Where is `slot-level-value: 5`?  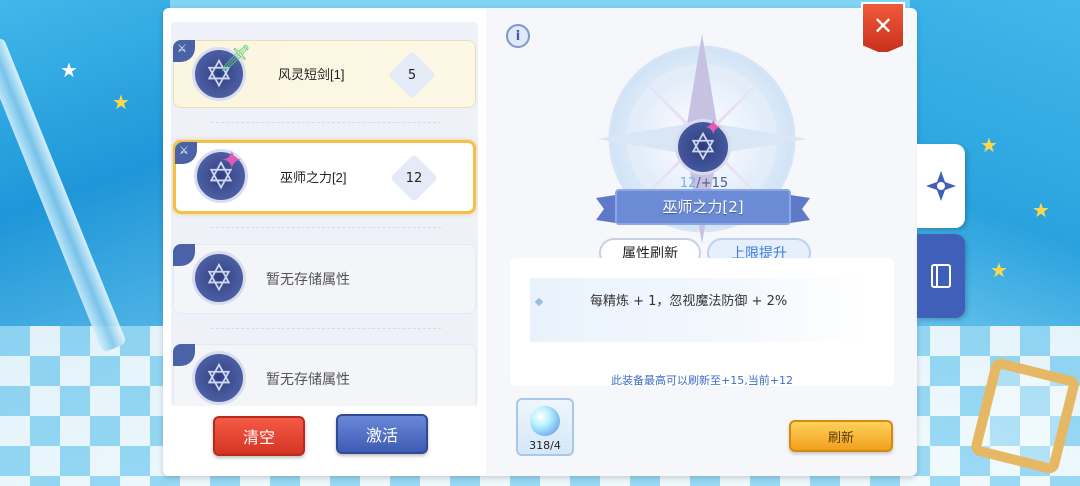
slot-level-value: 5 is located at coordinates (412, 75).